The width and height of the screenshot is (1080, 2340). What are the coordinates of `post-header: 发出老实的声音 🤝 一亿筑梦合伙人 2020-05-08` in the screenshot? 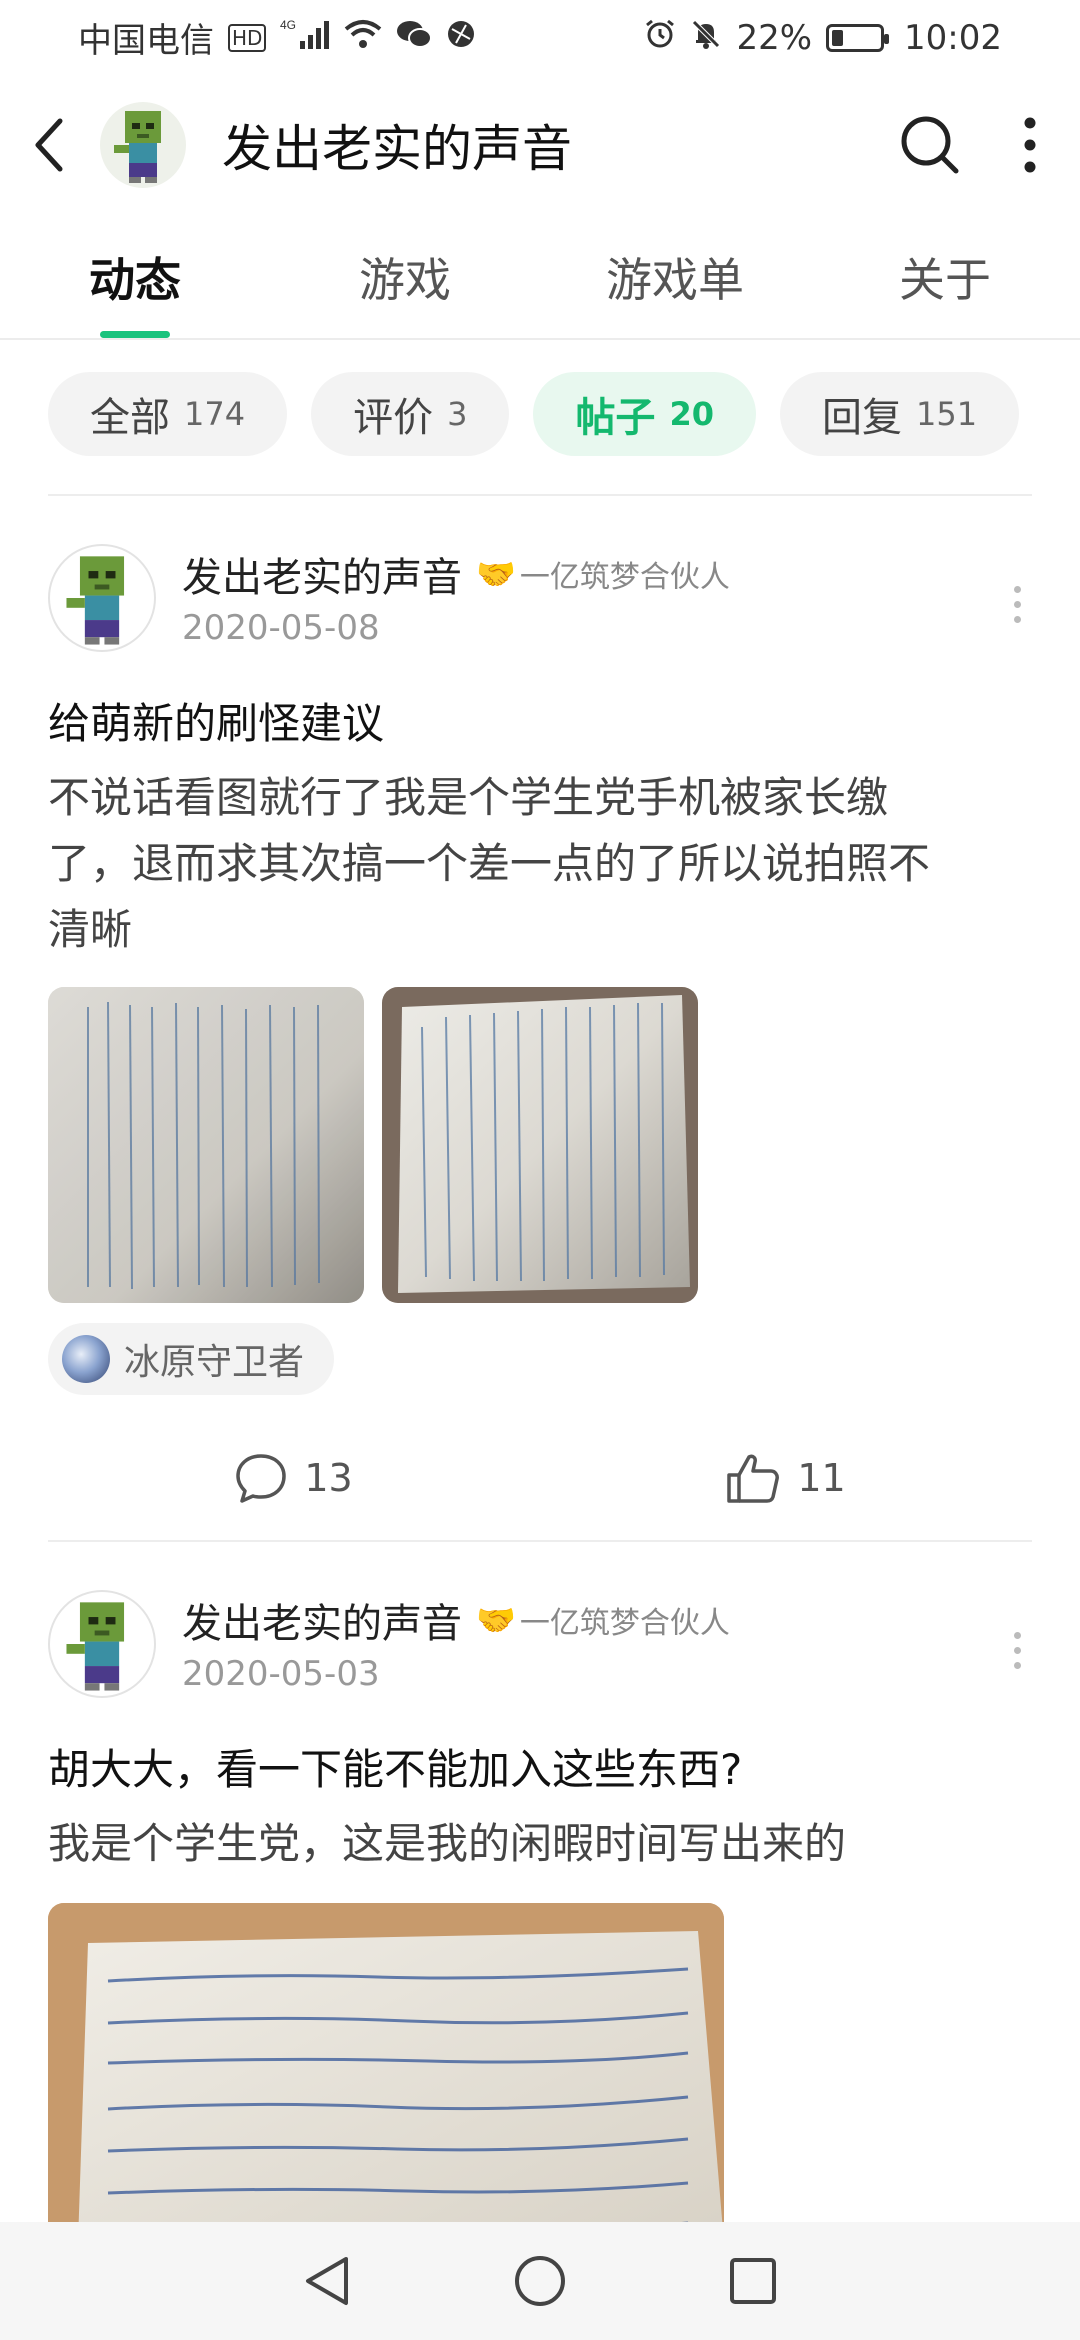 It's located at (540, 598).